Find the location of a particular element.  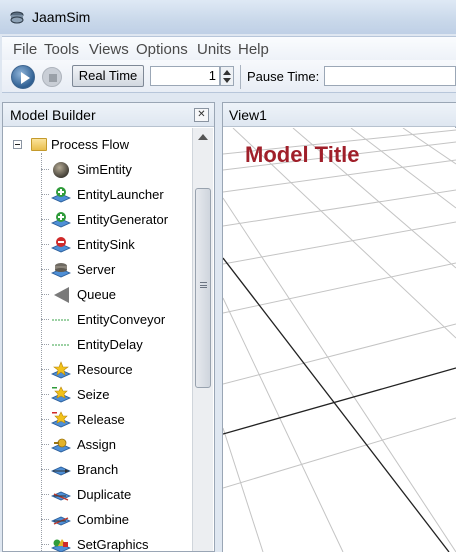

seize-icon is located at coordinates (61, 394).